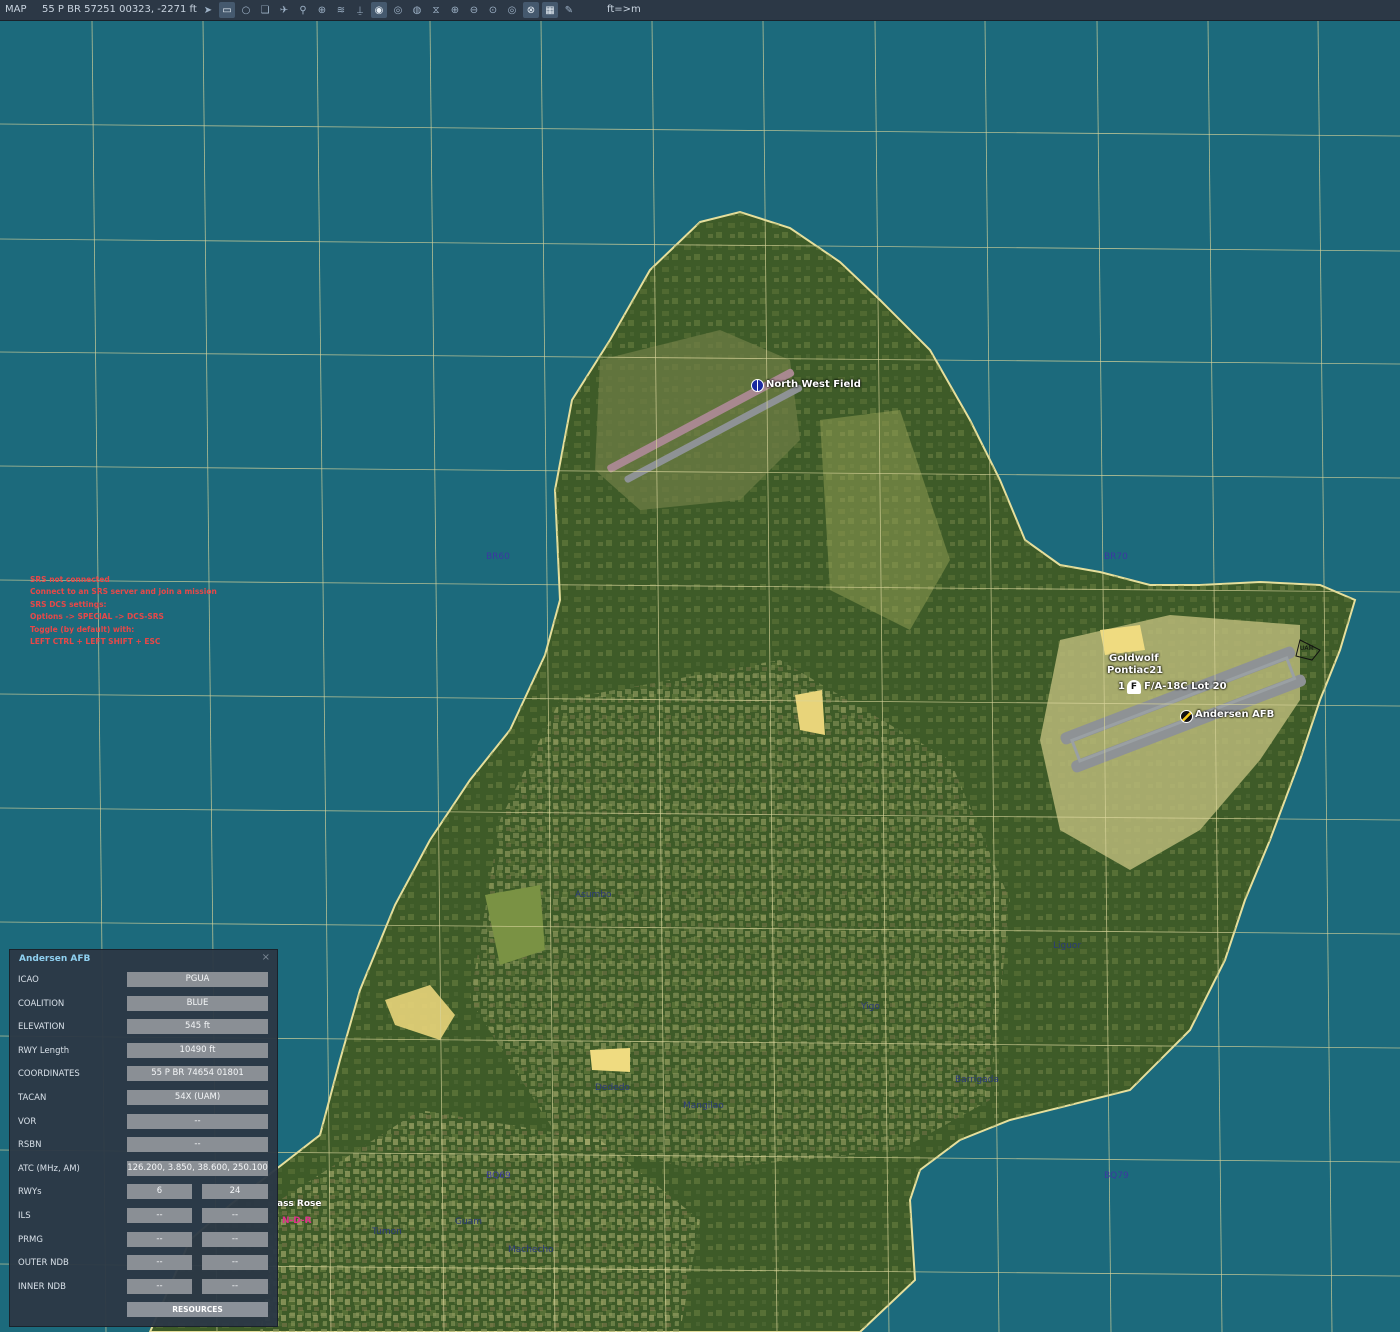 The height and width of the screenshot is (1332, 1400). I want to click on panel-row: VOR --, so click(143, 1121).